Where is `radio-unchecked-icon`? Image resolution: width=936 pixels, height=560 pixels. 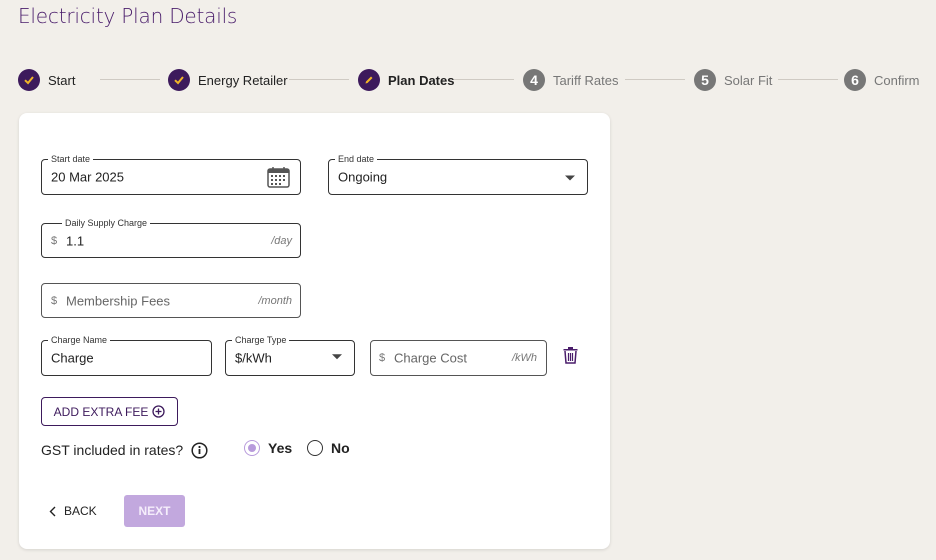 radio-unchecked-icon is located at coordinates (315, 448).